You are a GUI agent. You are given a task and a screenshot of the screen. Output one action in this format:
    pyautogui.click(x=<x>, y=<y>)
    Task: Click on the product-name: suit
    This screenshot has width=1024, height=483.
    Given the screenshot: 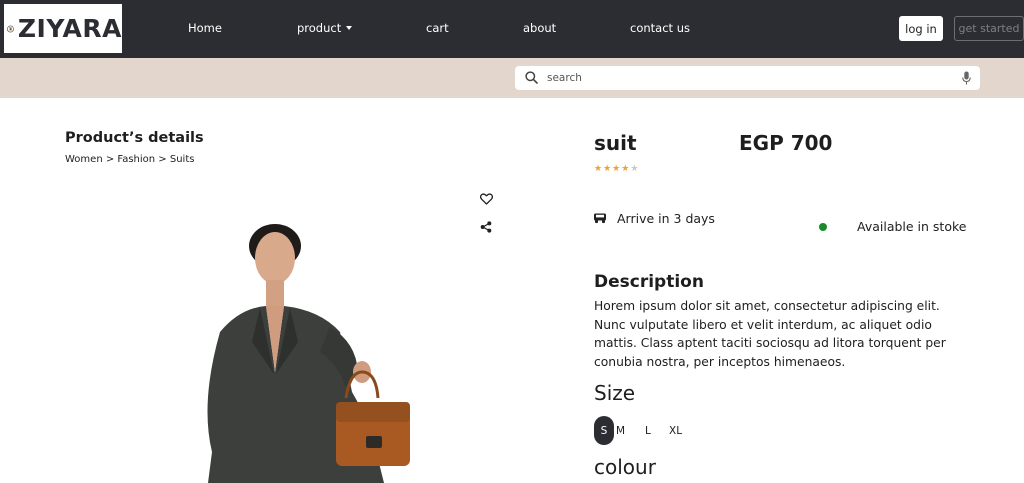 What is the action you would take?
    pyautogui.click(x=615, y=143)
    